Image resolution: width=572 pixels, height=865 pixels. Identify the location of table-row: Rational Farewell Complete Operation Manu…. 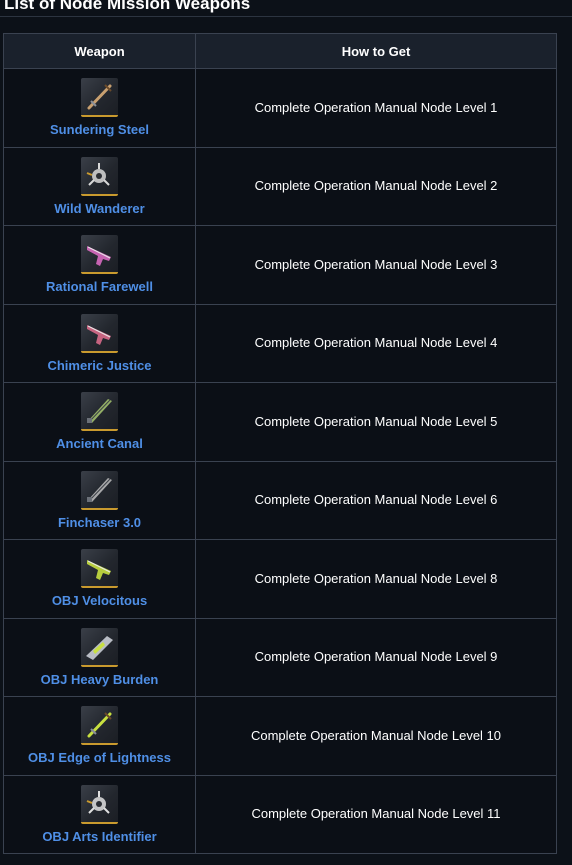
(280, 265).